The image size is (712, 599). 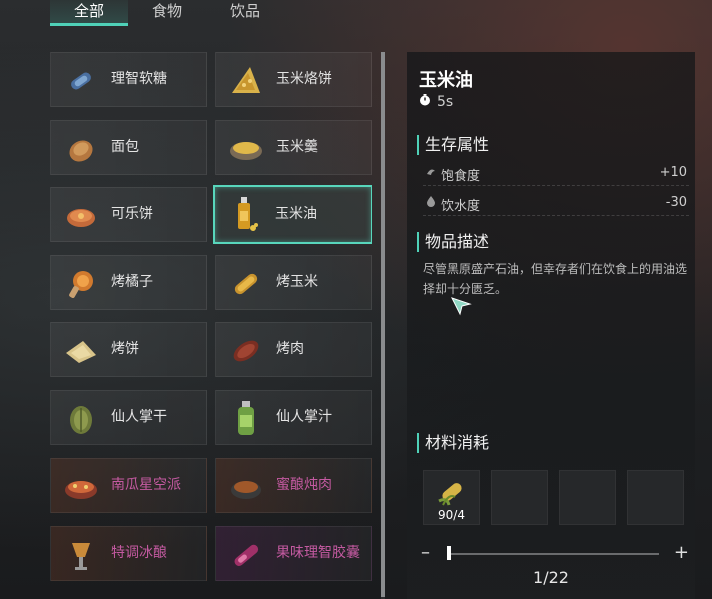 I want to click on tab-drinks: 饮品, so click(x=245, y=13).